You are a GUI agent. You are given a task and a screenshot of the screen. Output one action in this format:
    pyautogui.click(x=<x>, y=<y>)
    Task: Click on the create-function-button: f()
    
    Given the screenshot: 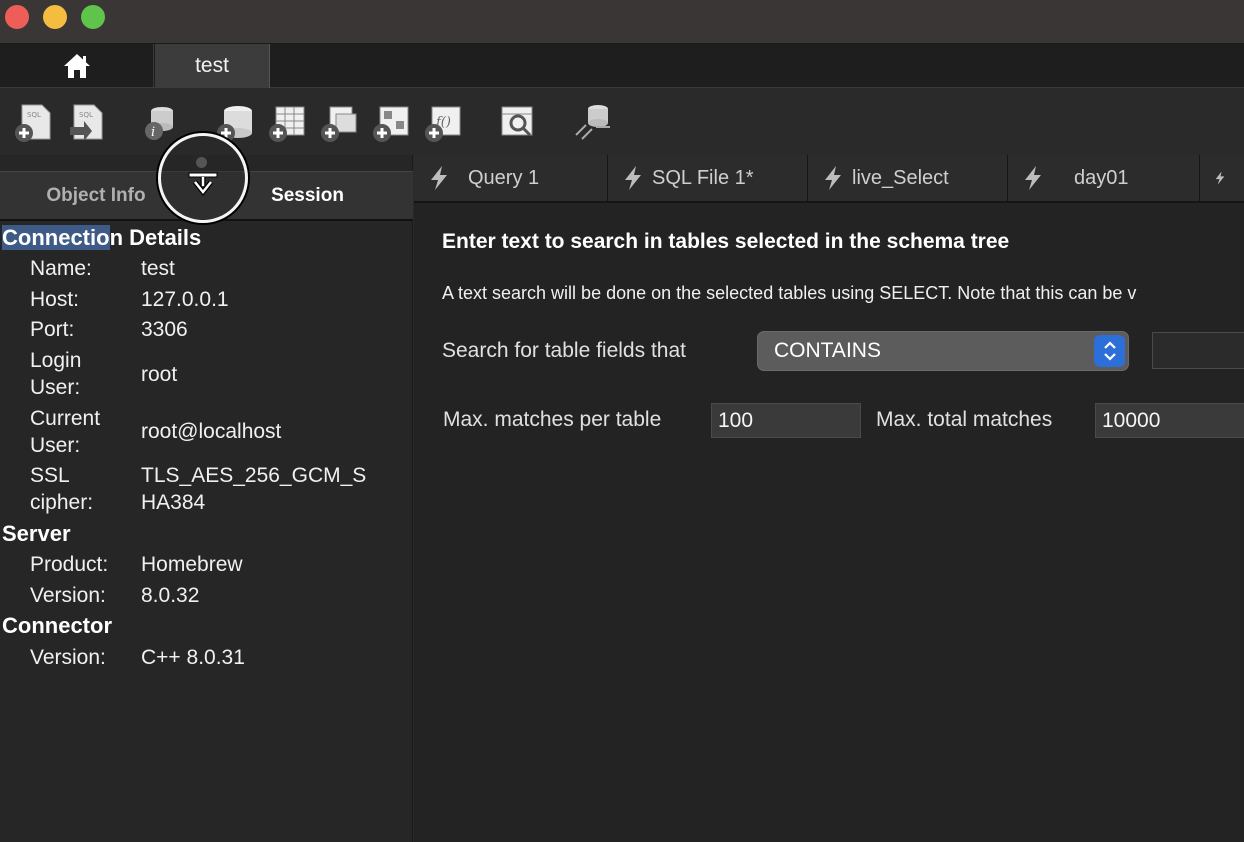 What is the action you would take?
    pyautogui.click(x=444, y=123)
    